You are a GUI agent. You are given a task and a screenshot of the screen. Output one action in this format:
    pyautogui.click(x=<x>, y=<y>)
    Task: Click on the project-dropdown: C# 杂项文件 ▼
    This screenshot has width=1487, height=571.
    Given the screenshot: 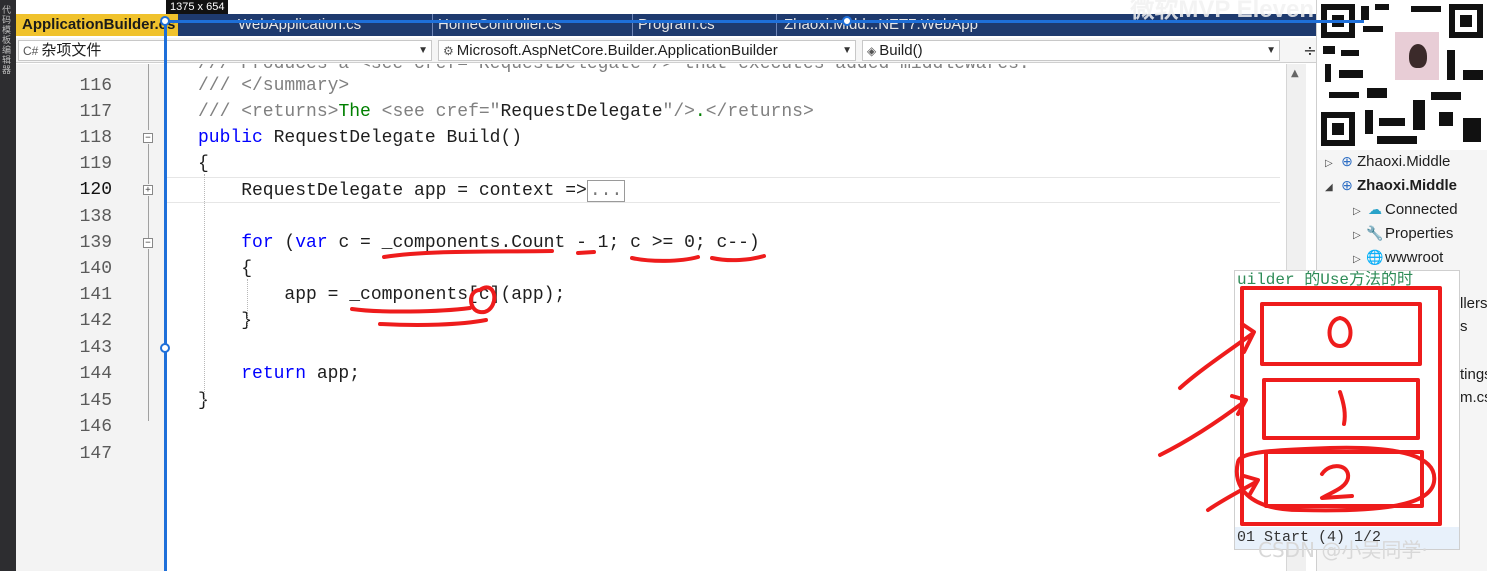 What is the action you would take?
    pyautogui.click(x=225, y=50)
    